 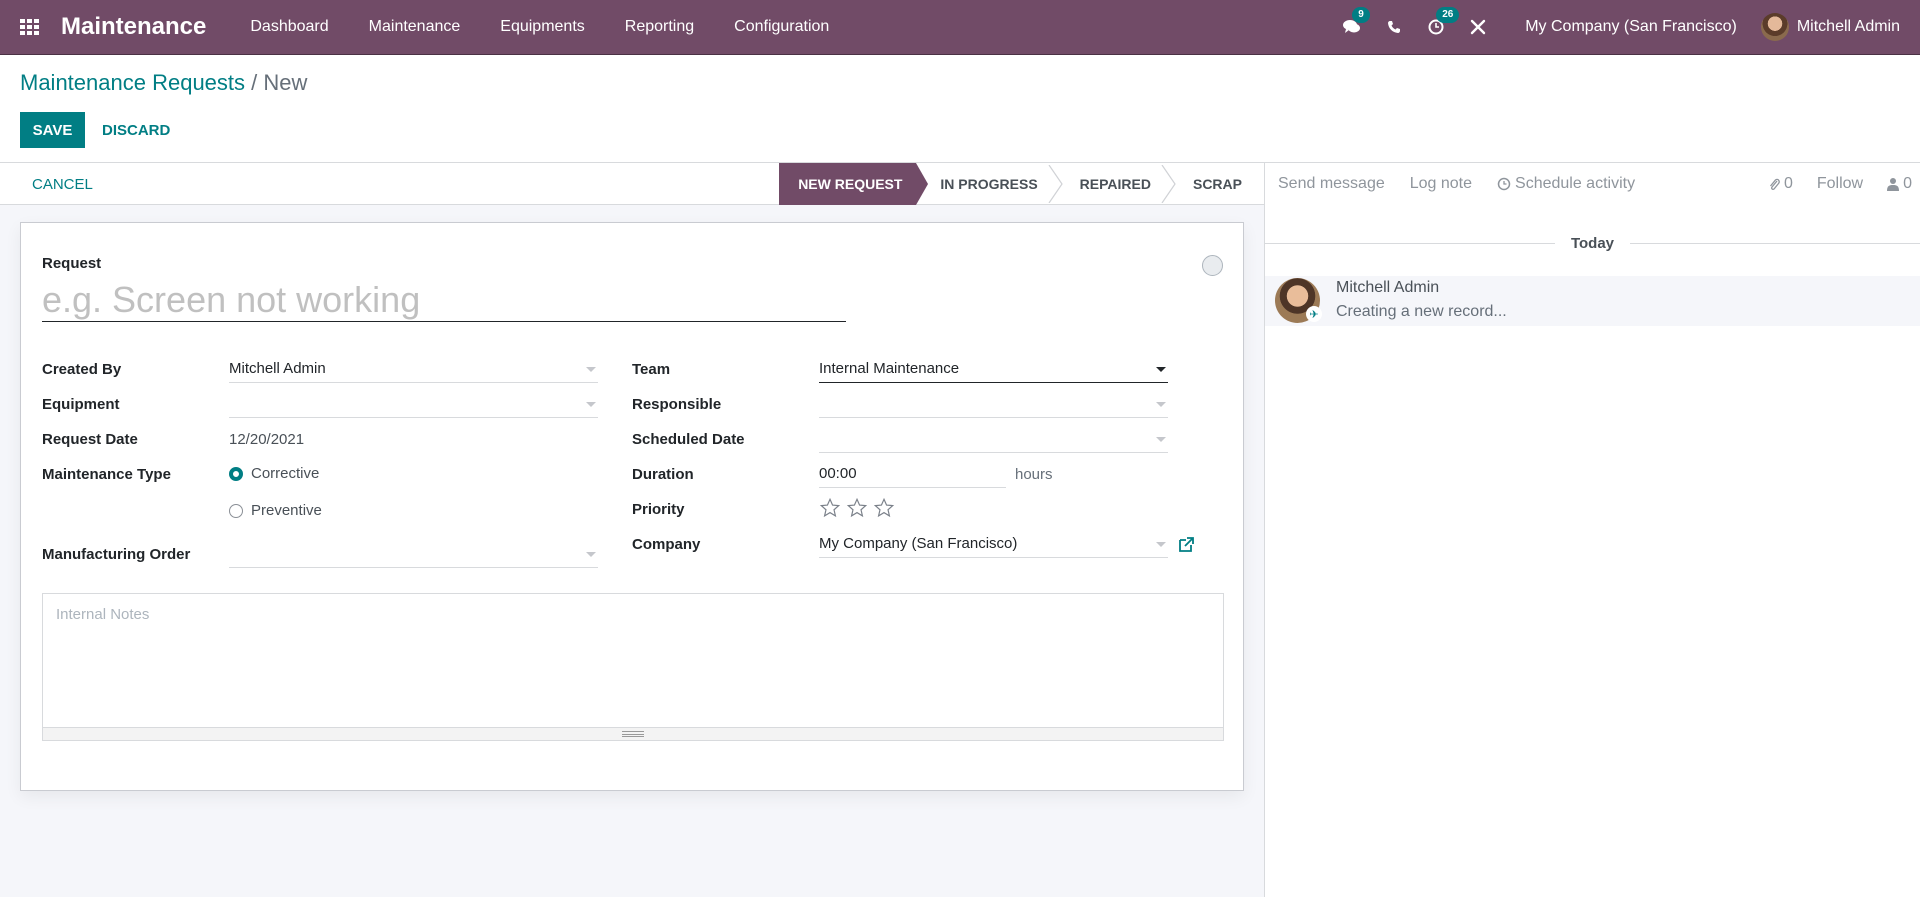 What do you see at coordinates (82, 369) in the screenshot?
I see `created-by-label: Created By` at bounding box center [82, 369].